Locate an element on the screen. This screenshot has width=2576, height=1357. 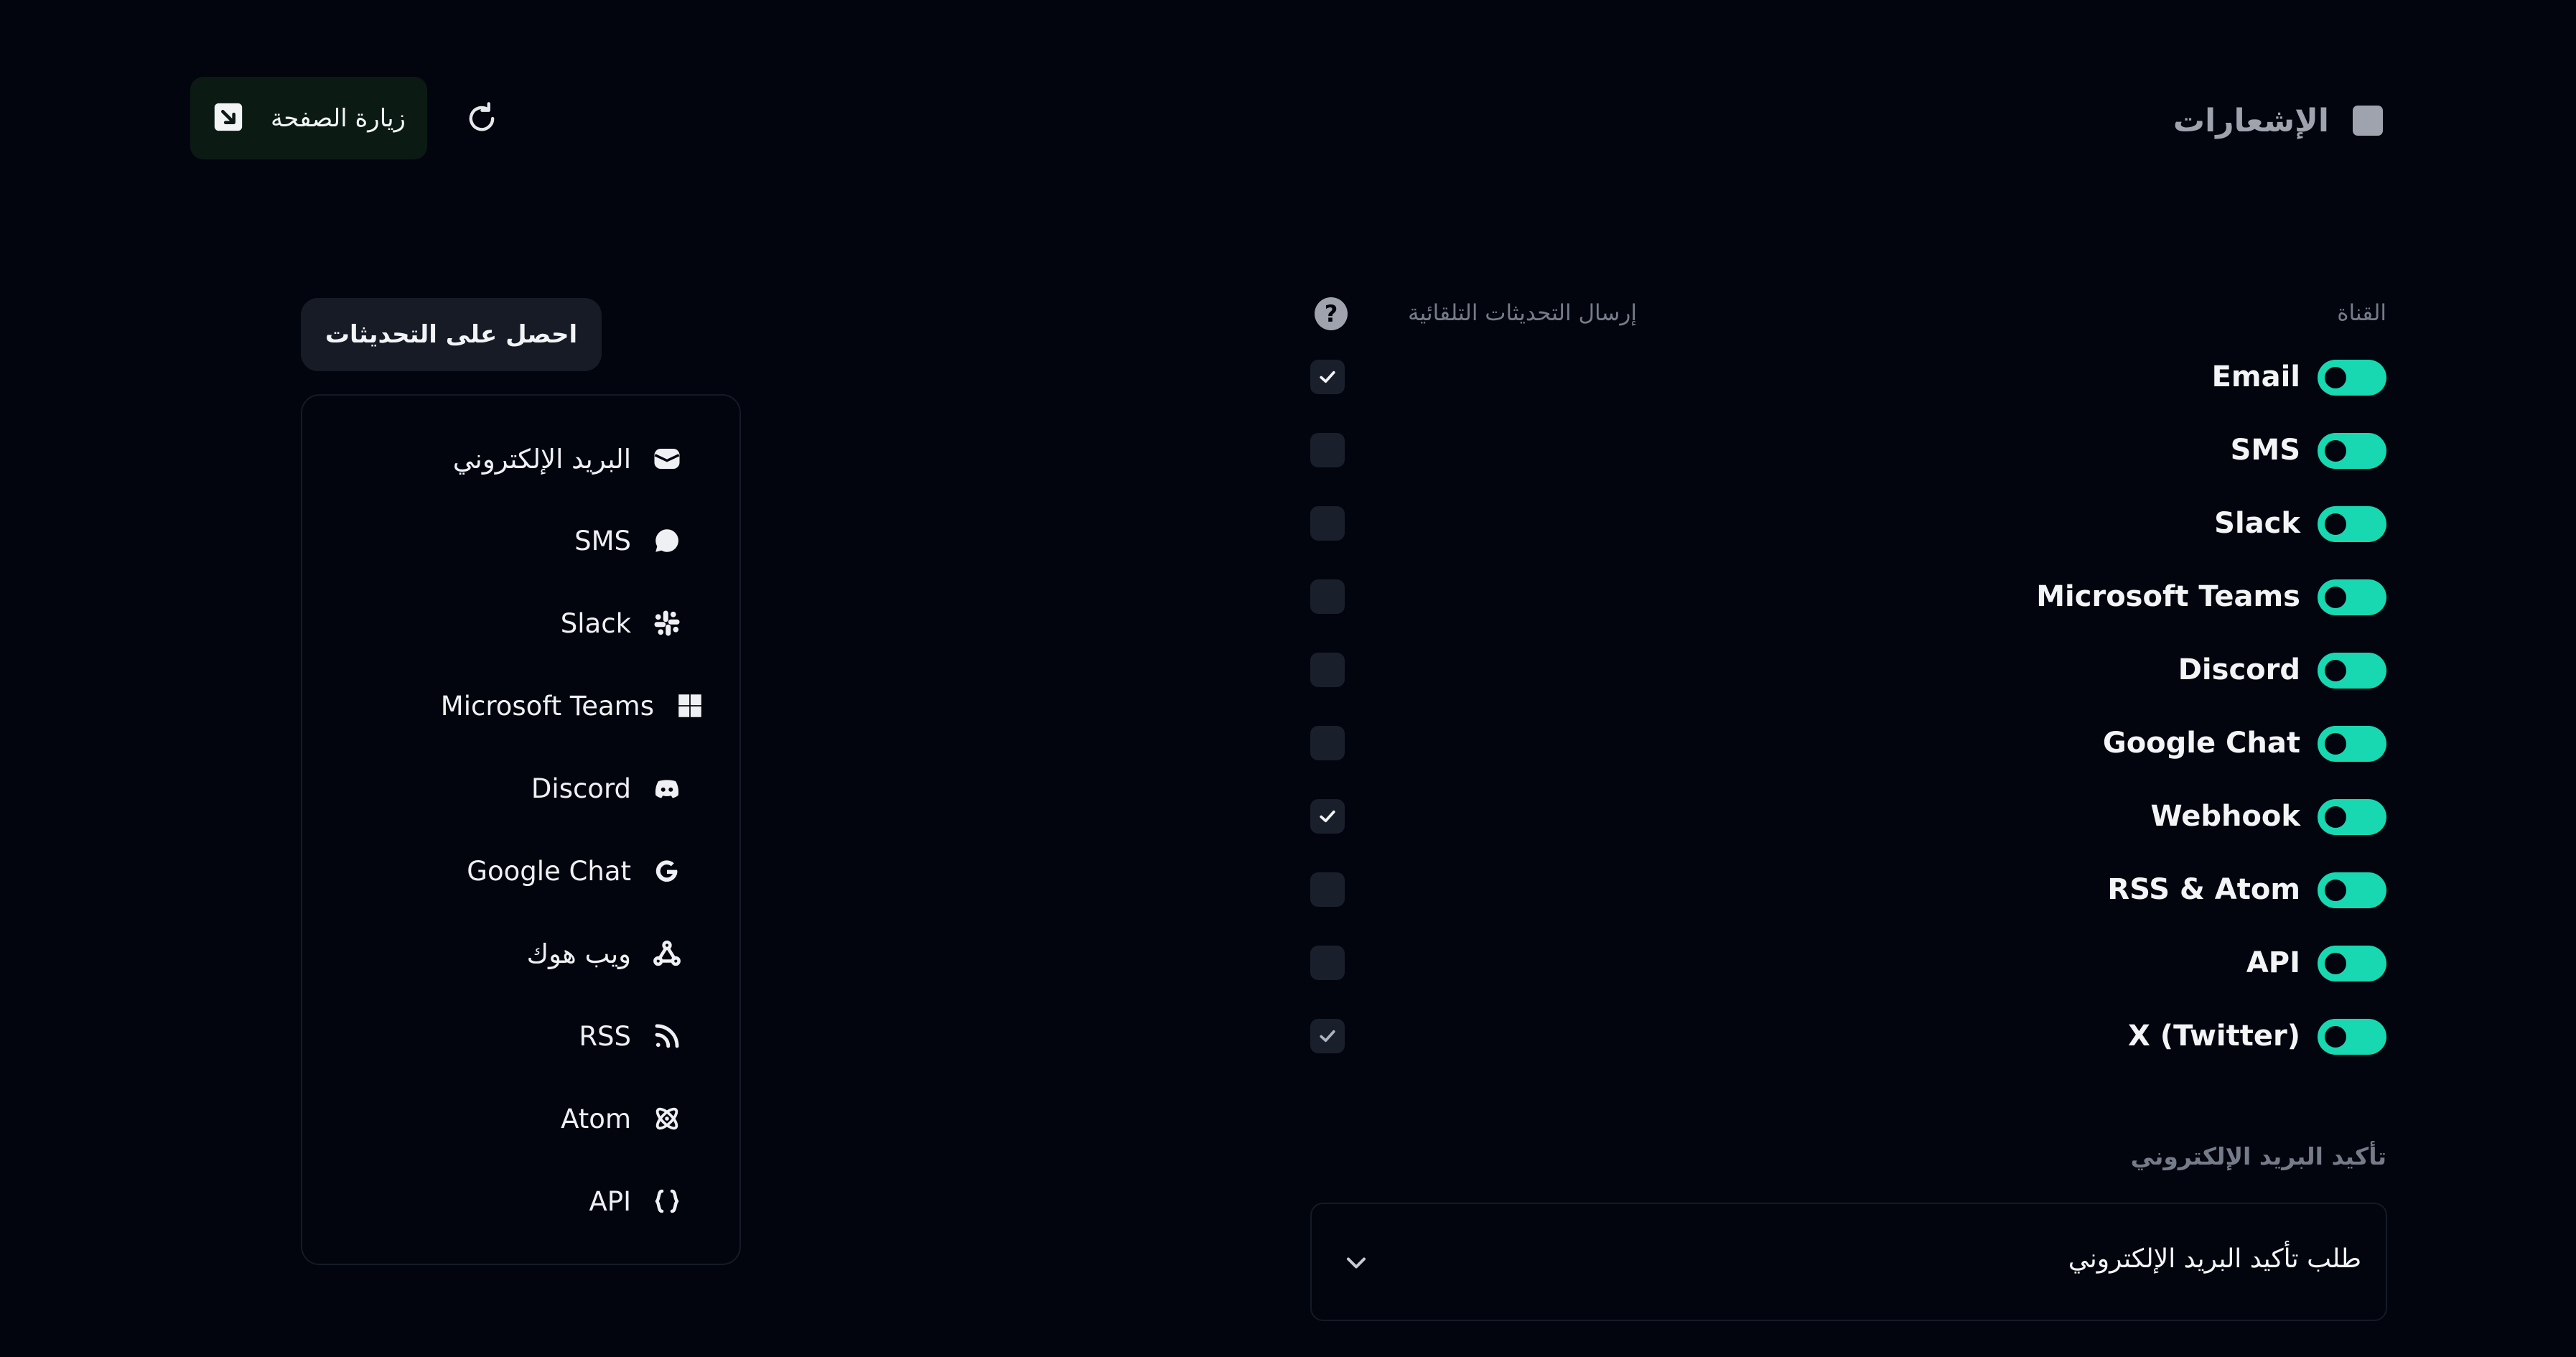
channel-label-x-twitter: X (Twitter) is located at coordinates (2214, 1036).